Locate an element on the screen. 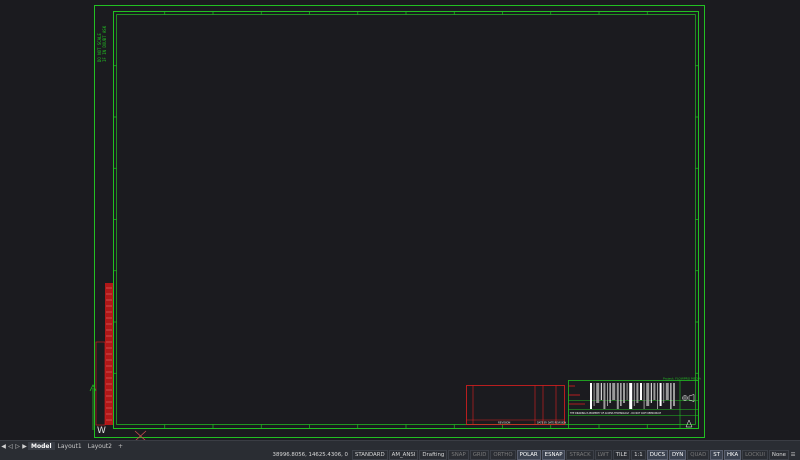 This screenshot has width=800, height=460. status-tile-button: TILE is located at coordinates (621, 455).